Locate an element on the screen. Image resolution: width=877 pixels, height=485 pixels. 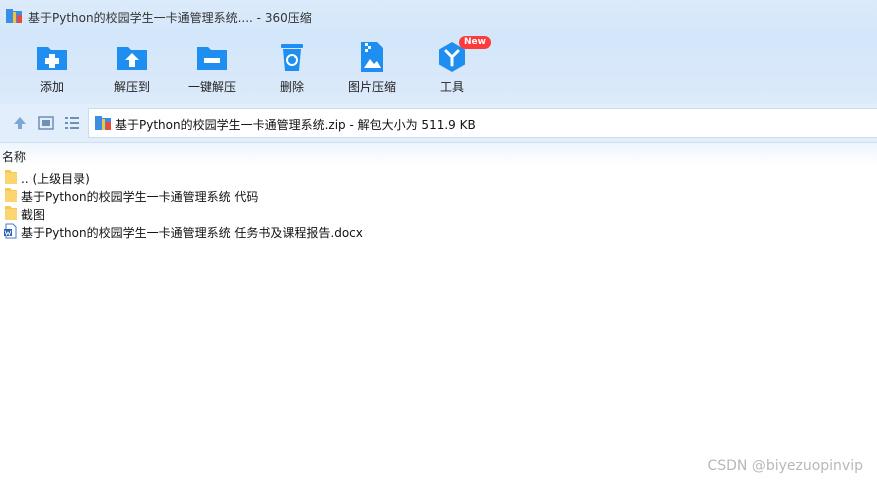
archive-file-icon is located at coordinates (103, 123).